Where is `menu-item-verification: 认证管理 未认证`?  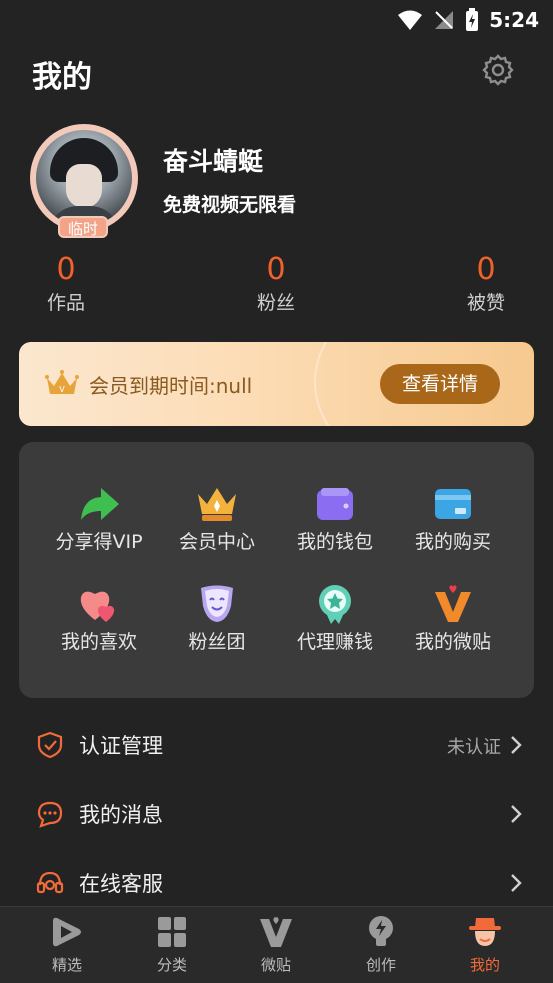 menu-item-verification: 认证管理 未认证 is located at coordinates (276, 744).